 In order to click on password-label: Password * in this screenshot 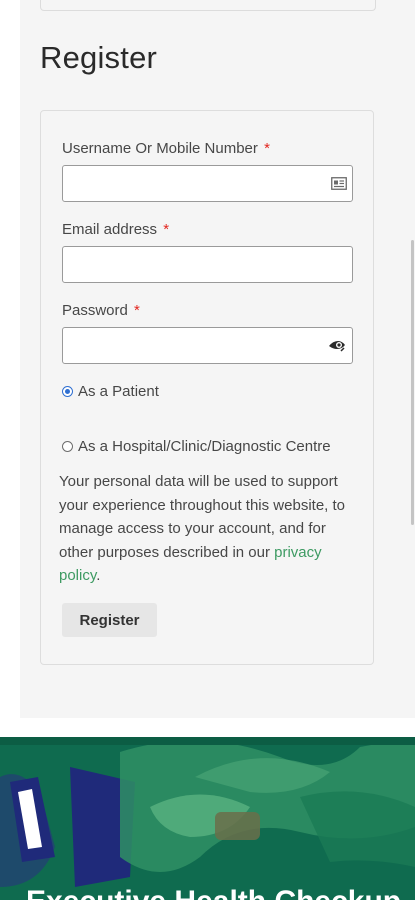, I will do `click(101, 310)`.